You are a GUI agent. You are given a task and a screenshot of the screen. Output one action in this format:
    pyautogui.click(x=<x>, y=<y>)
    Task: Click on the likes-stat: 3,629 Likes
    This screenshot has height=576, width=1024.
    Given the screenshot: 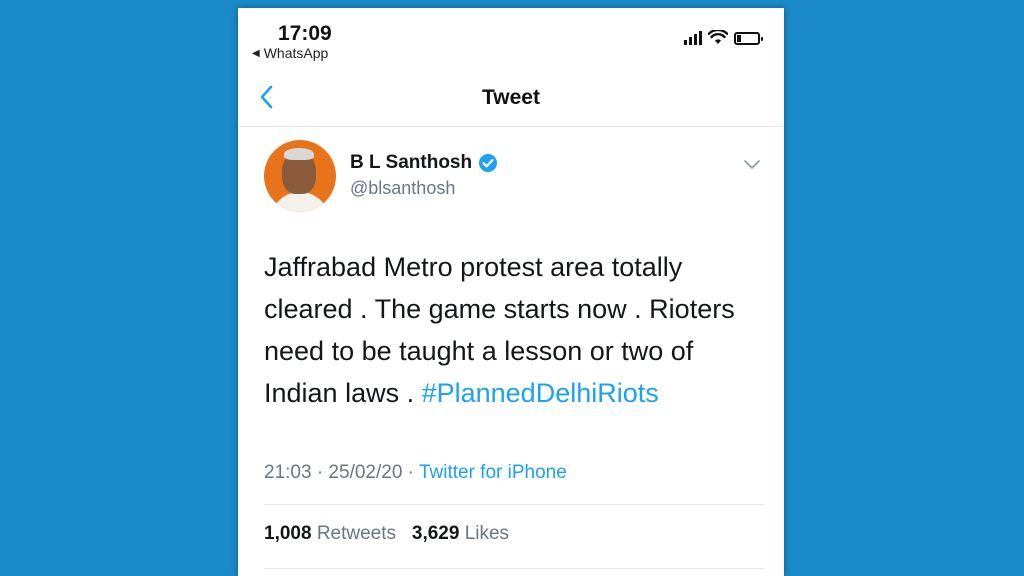 What is the action you would take?
    pyautogui.click(x=460, y=533)
    